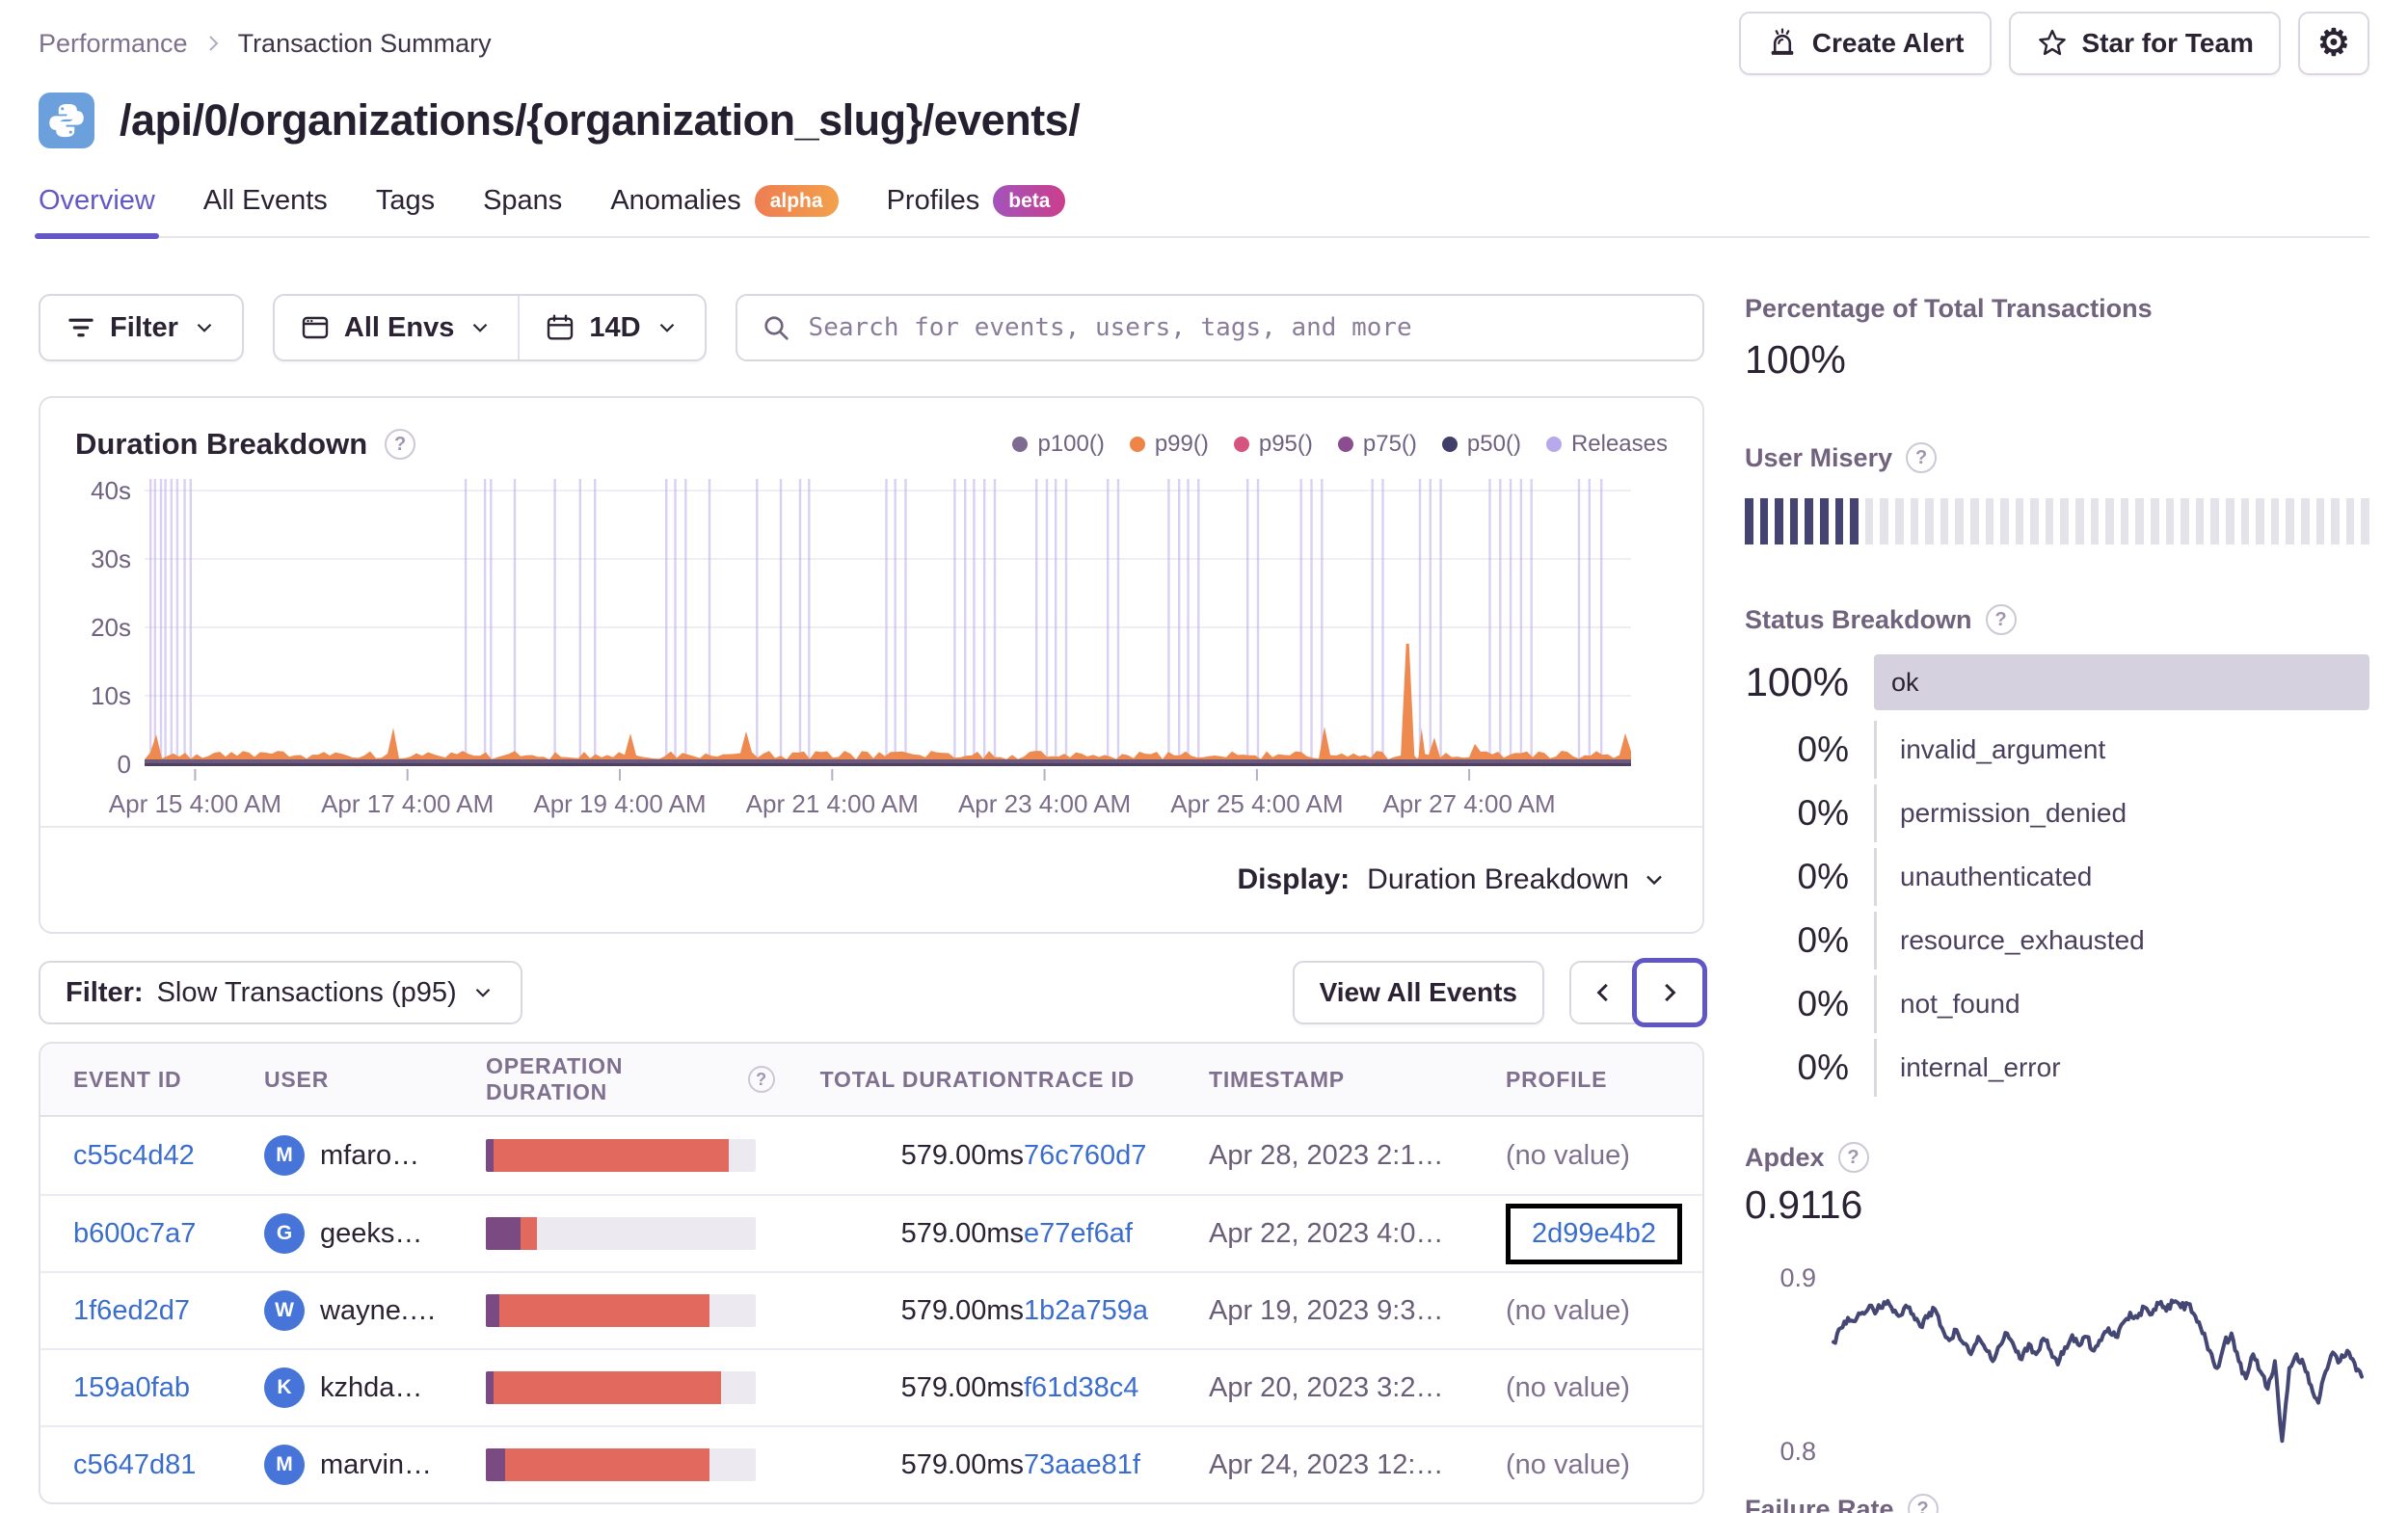 The height and width of the screenshot is (1513, 2408). What do you see at coordinates (1888, 43) in the screenshot?
I see `create-alert-label: Create Alert` at bounding box center [1888, 43].